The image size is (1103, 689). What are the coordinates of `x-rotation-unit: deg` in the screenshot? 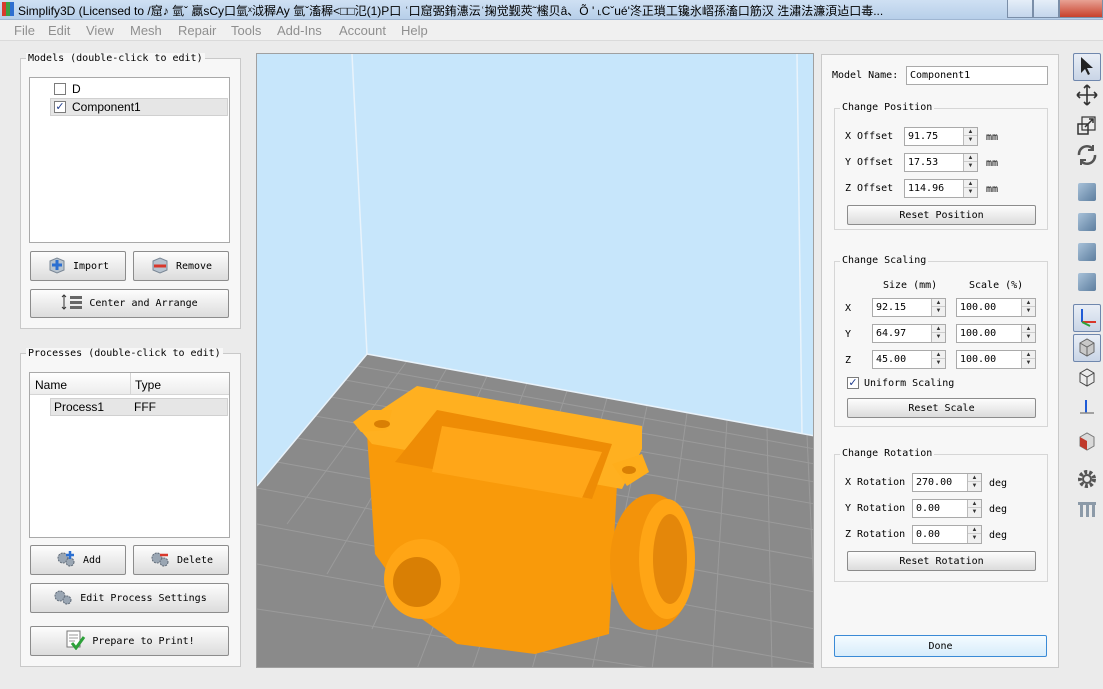 It's located at (998, 483).